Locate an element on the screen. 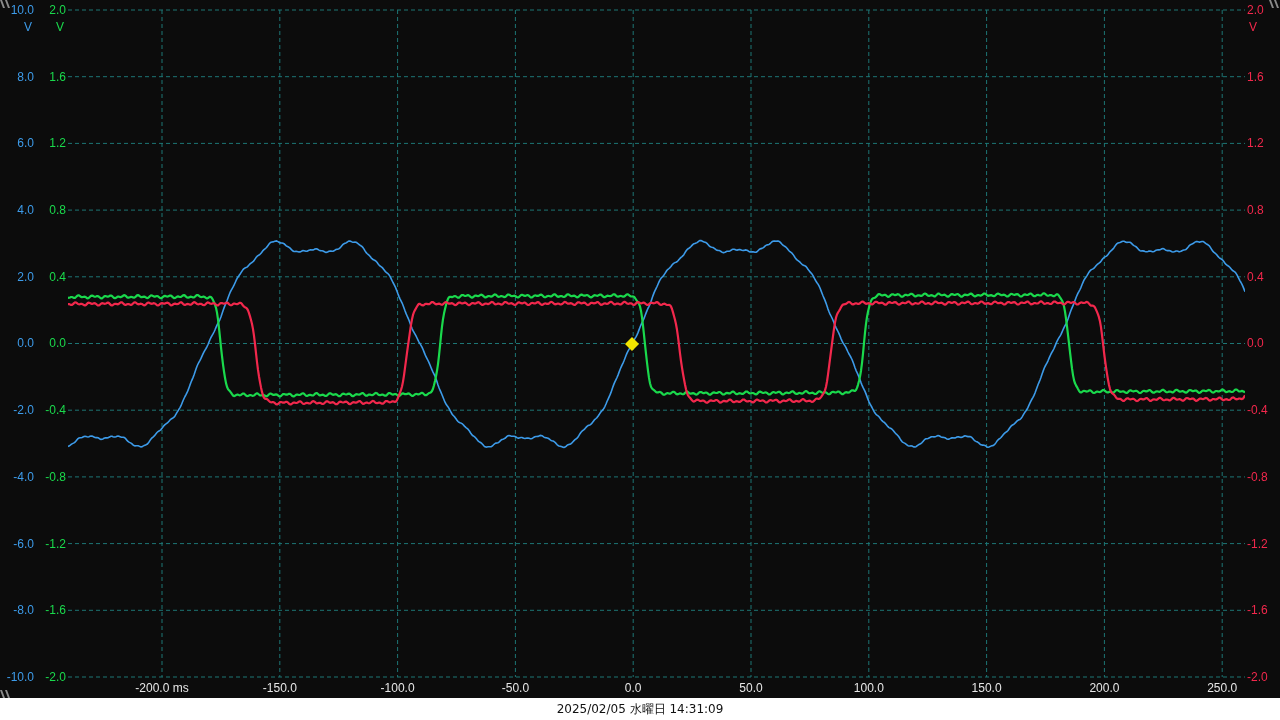  time-tick-label: 200.0 is located at coordinates (1104, 688).